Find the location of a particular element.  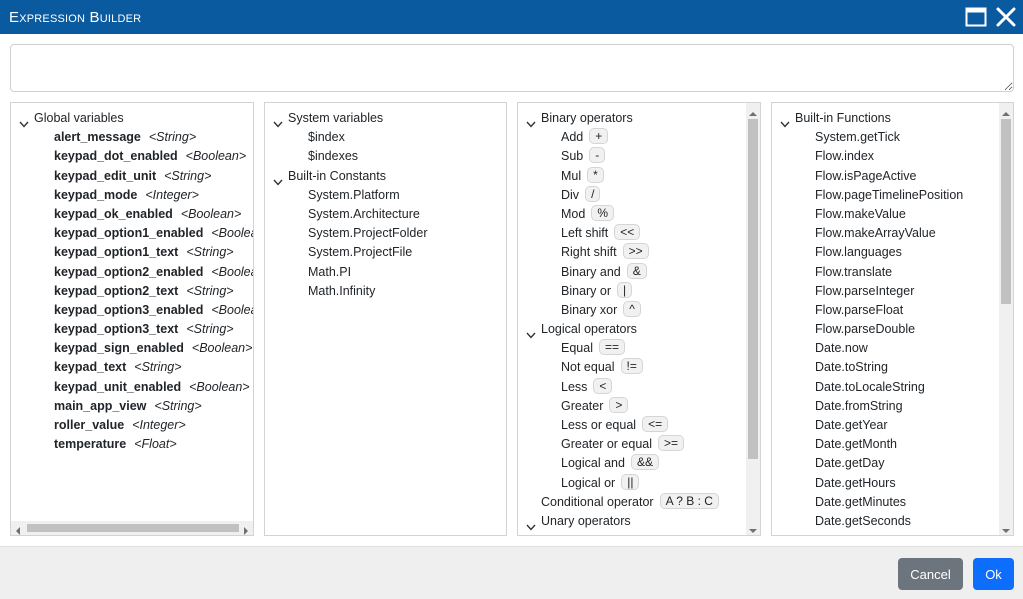

tree-item: System.Platform is located at coordinates (385, 195).